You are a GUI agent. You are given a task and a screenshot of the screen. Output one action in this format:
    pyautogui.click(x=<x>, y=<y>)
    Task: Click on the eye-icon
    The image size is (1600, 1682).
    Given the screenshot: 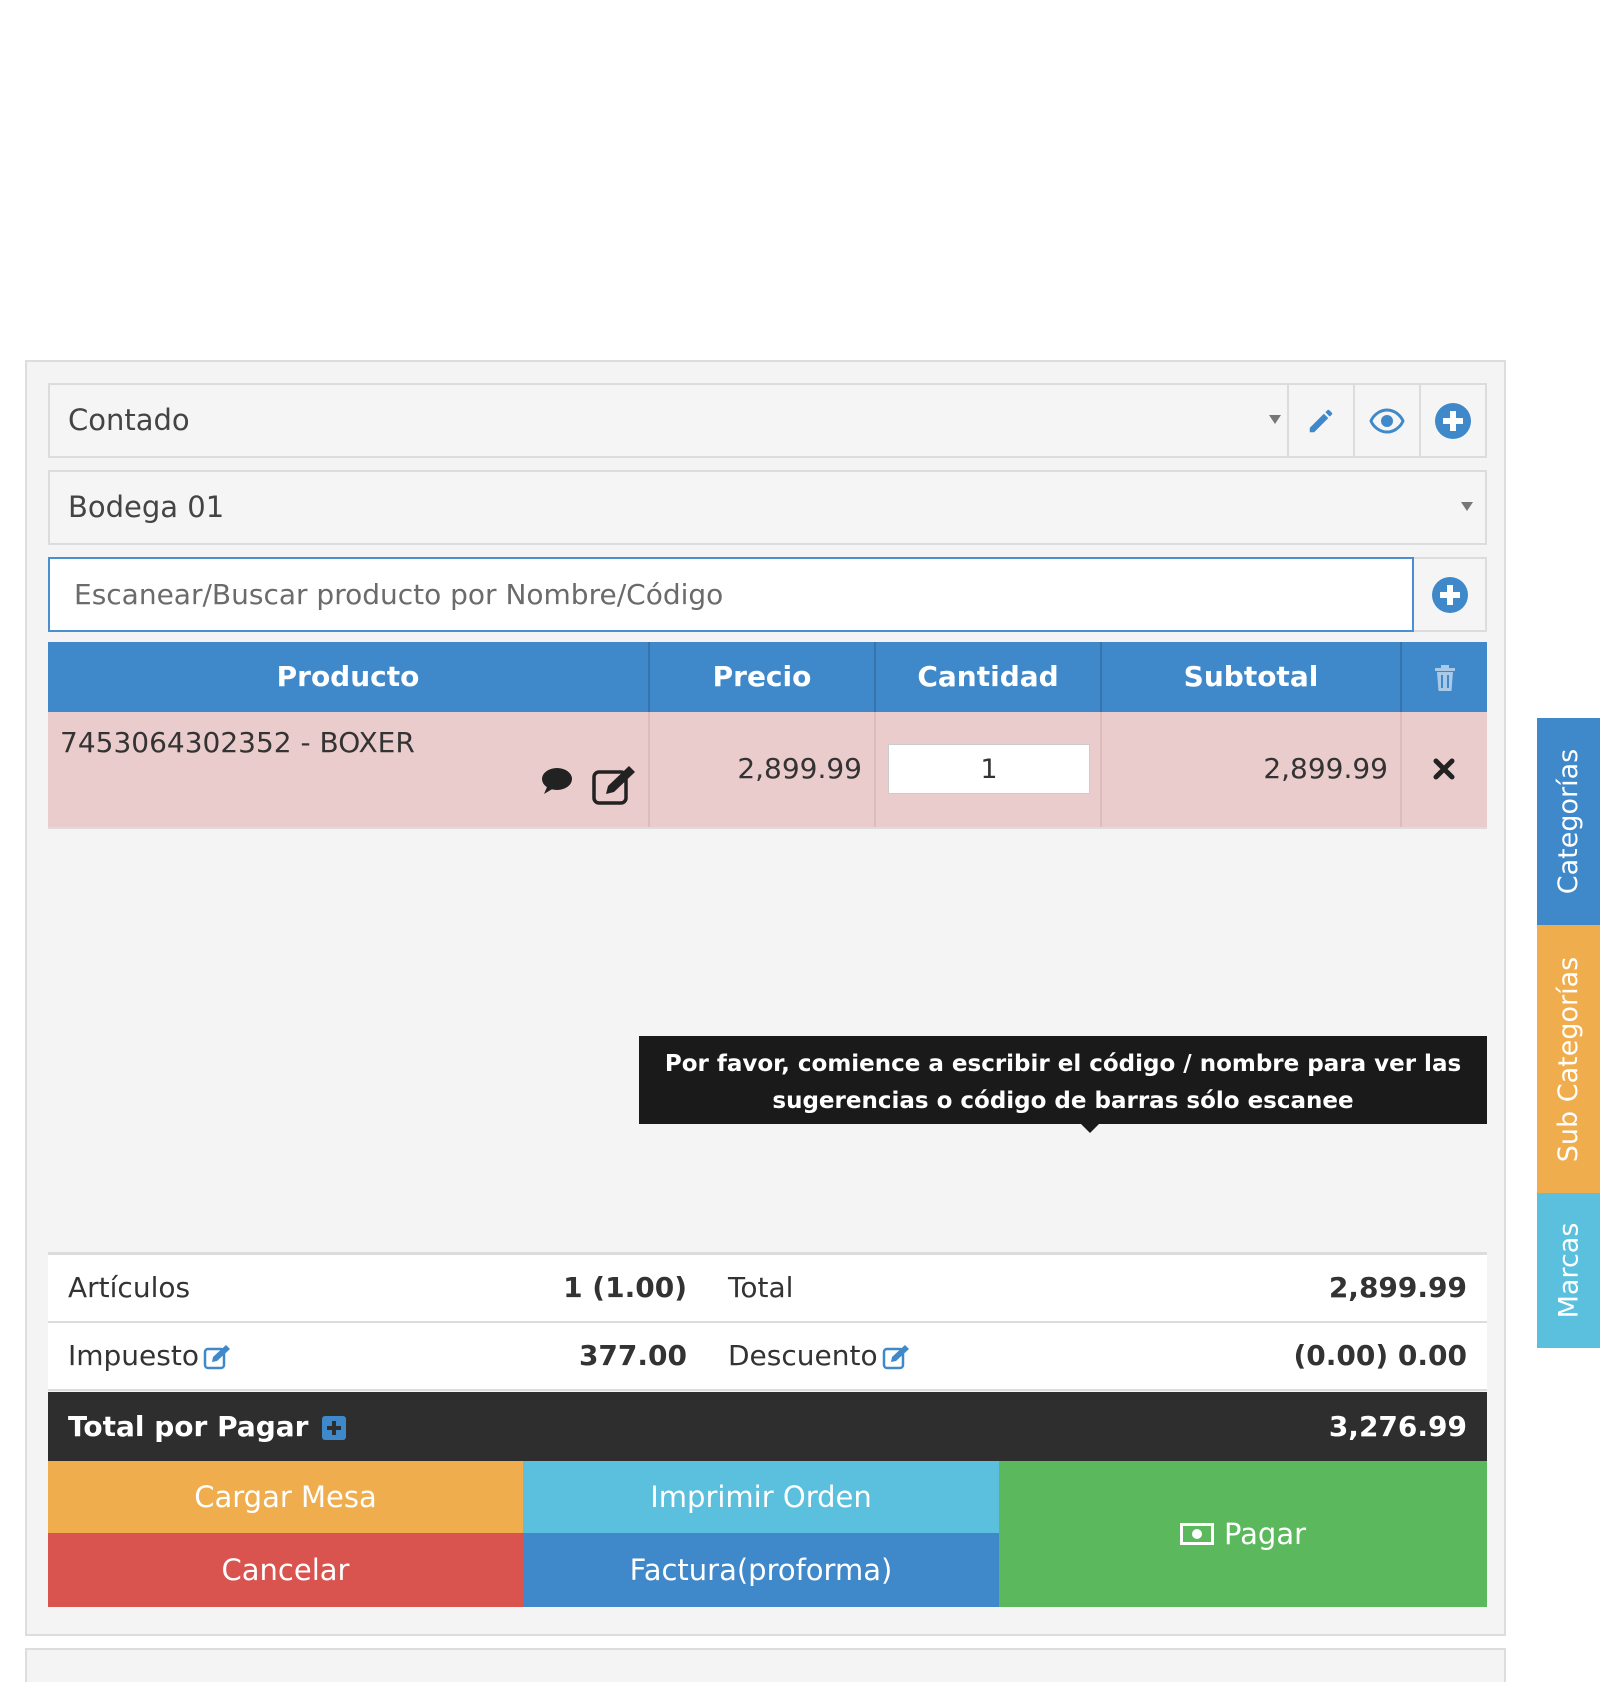 What is the action you would take?
    pyautogui.click(x=1387, y=420)
    